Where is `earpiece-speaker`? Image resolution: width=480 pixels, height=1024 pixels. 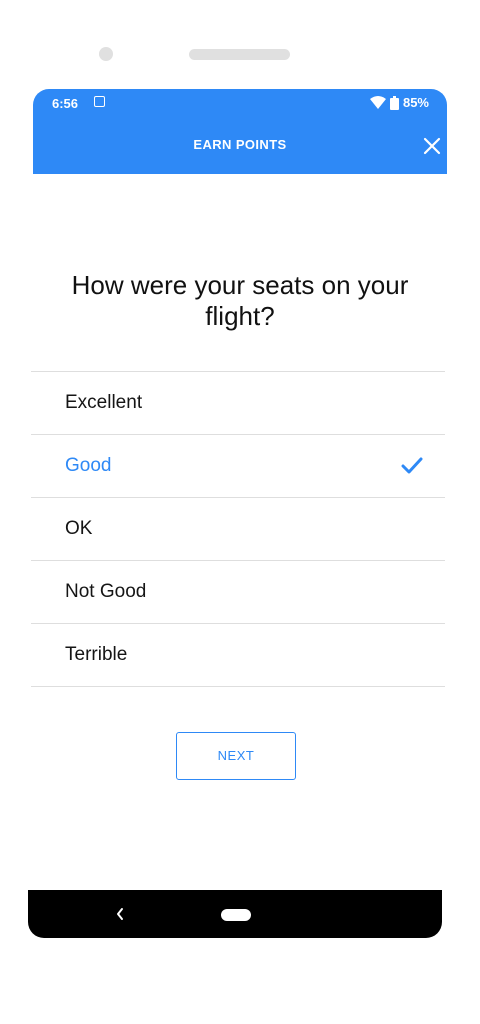
earpiece-speaker is located at coordinates (239, 54).